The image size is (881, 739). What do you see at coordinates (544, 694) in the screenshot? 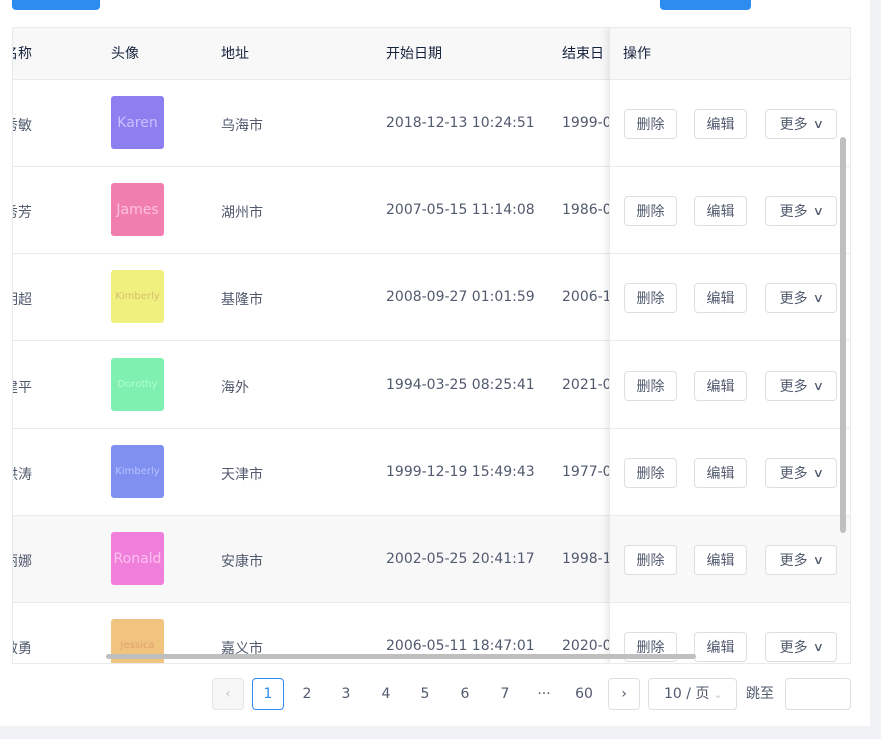
I see `page-ellipsis: ···` at bounding box center [544, 694].